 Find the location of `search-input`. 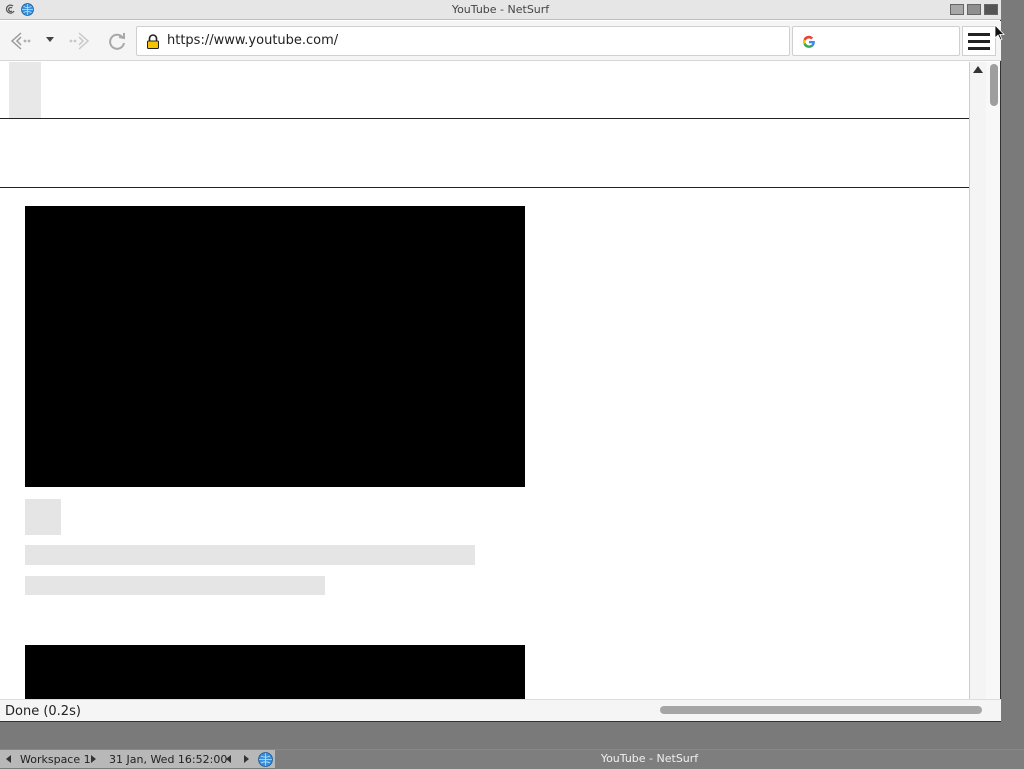

search-input is located at coordinates (888, 42).